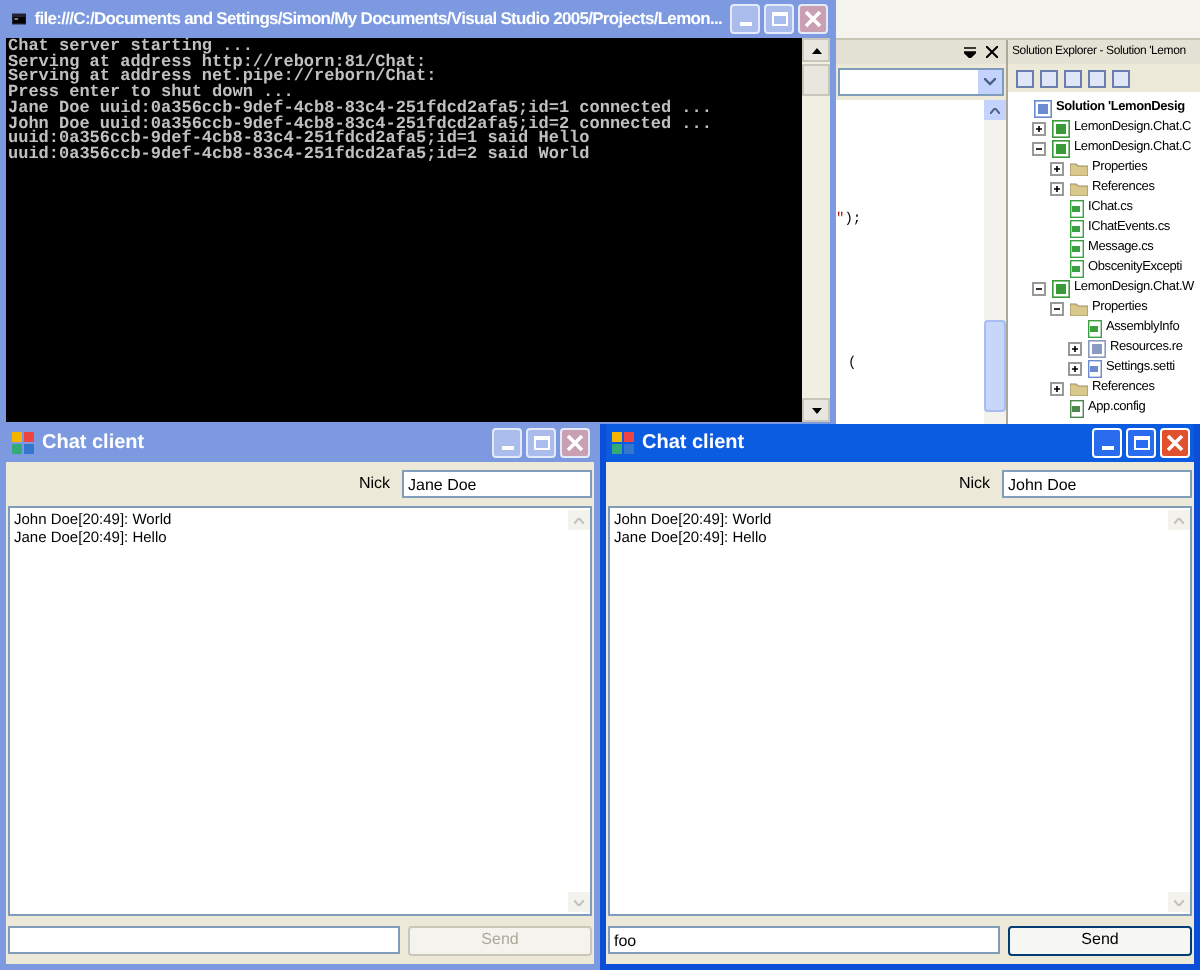 The image size is (1200, 970). I want to click on message-input: foo, so click(804, 940).